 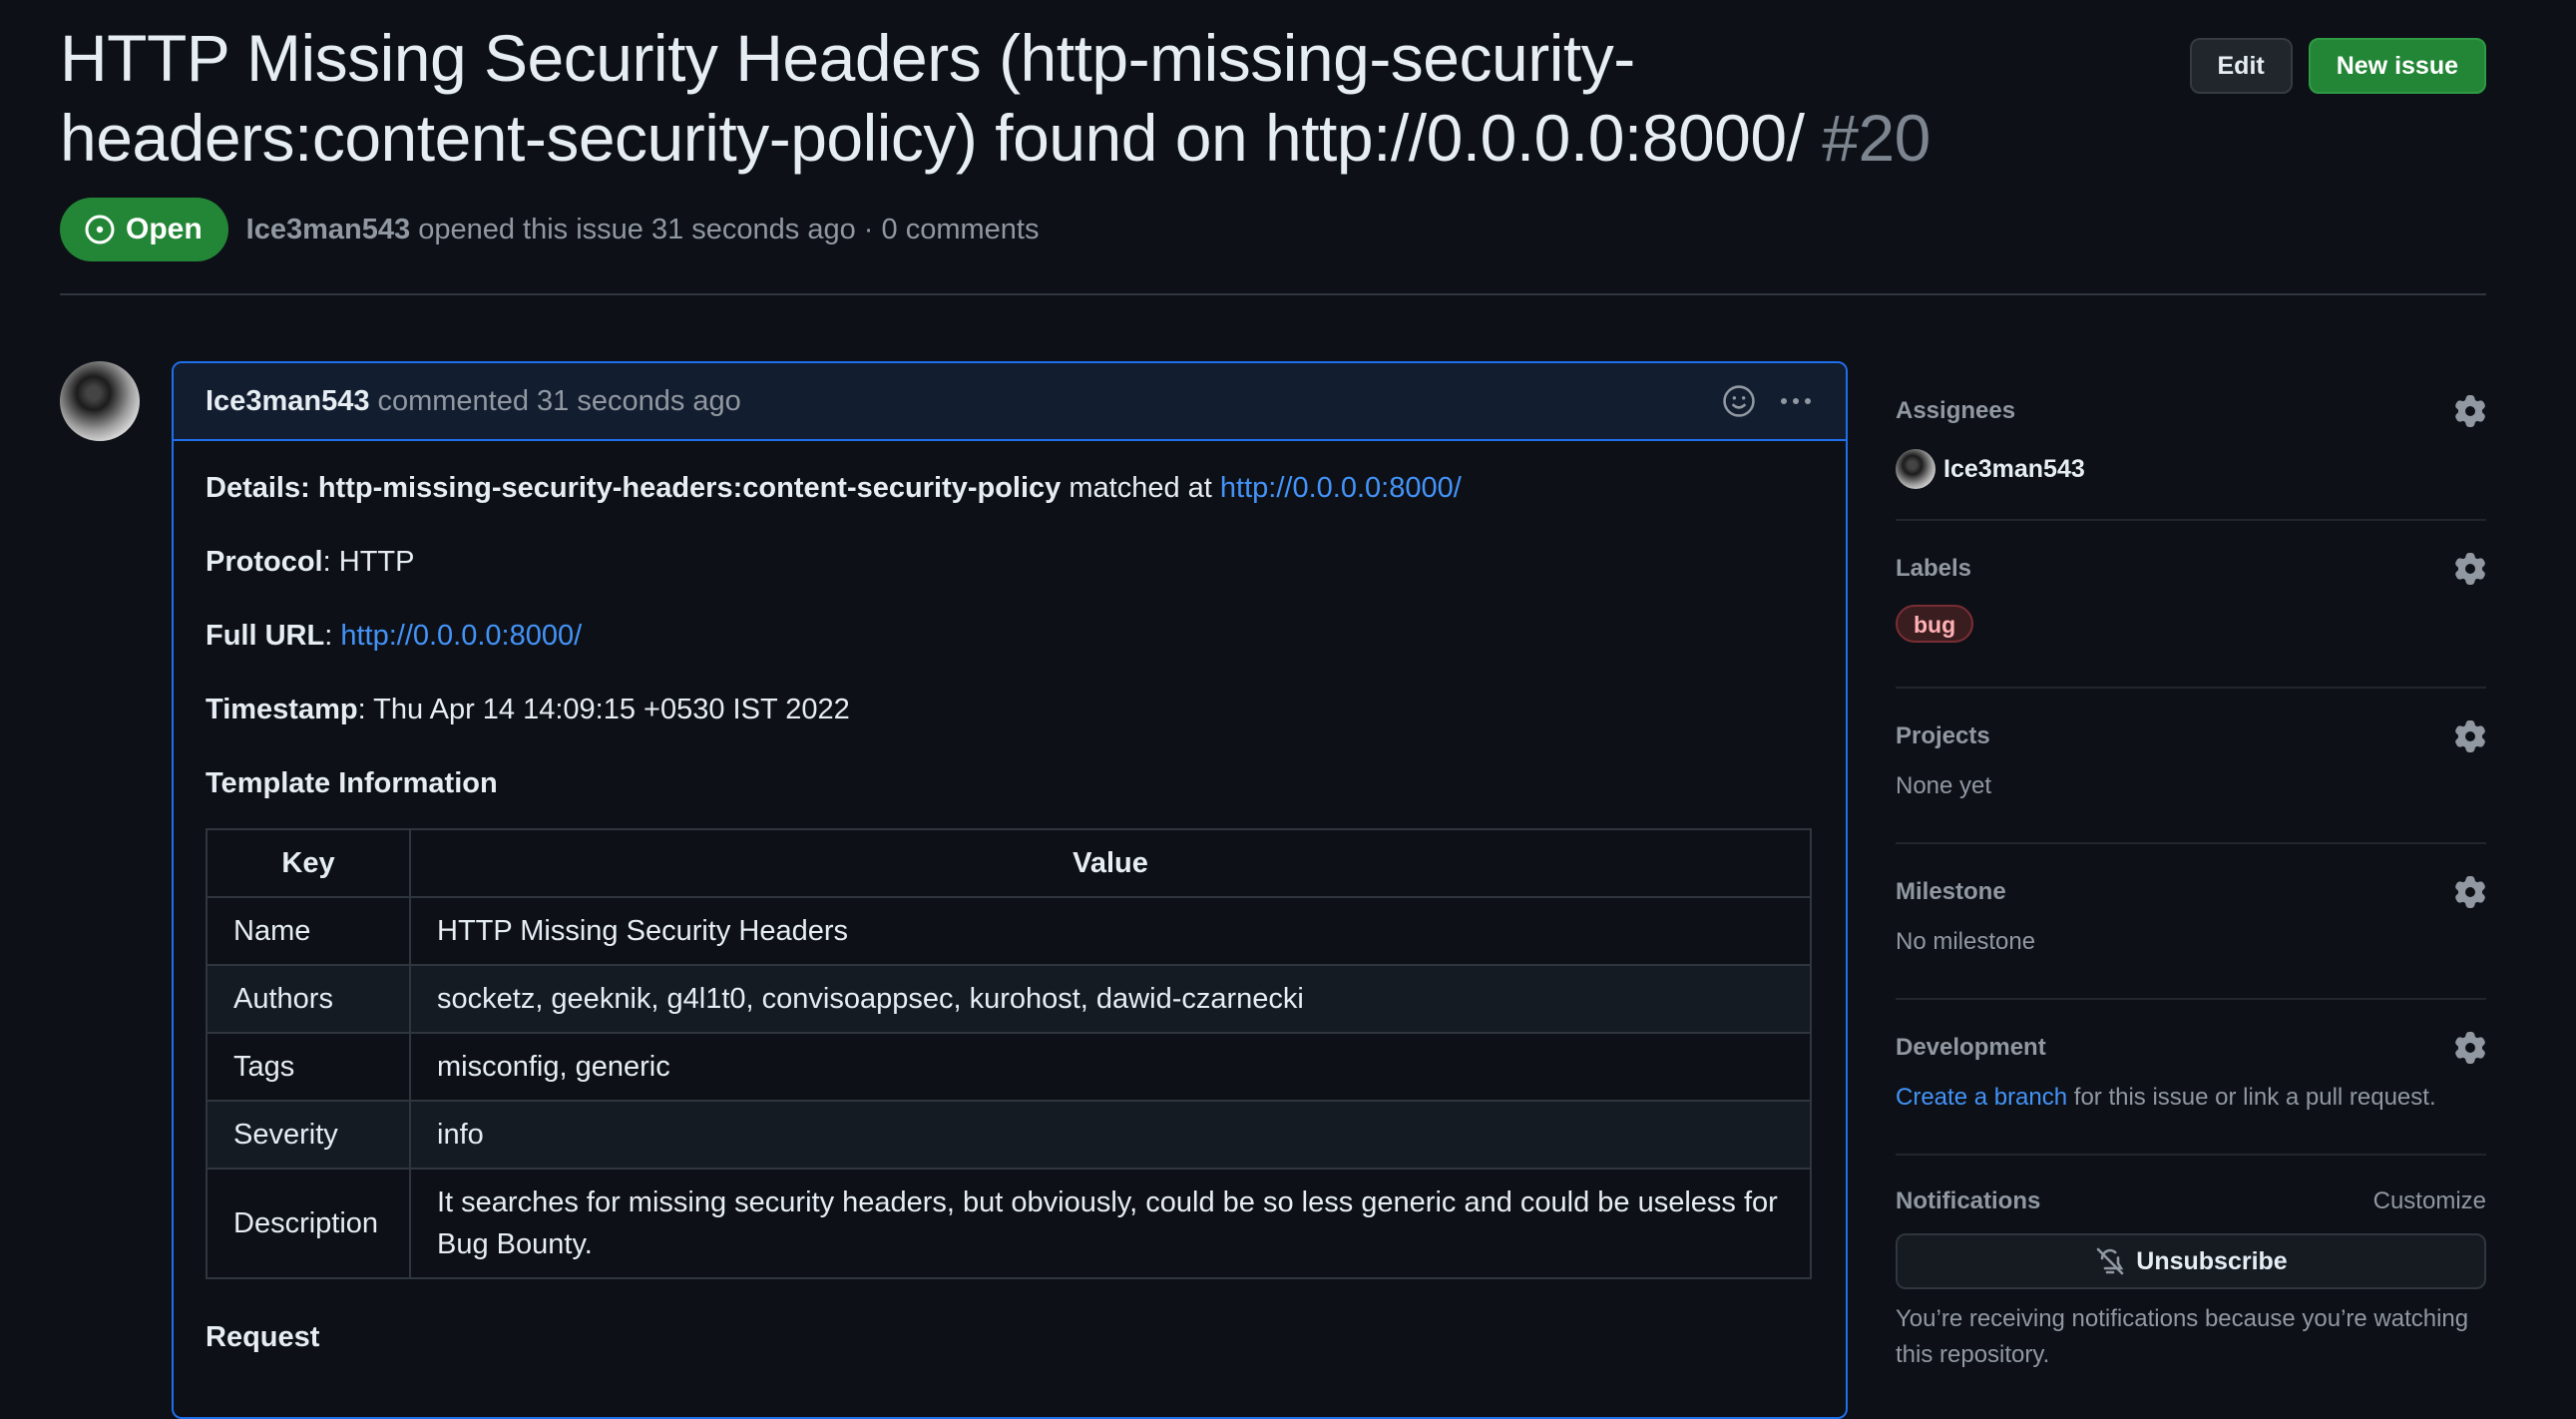 I want to click on state-label: Open, so click(x=164, y=229).